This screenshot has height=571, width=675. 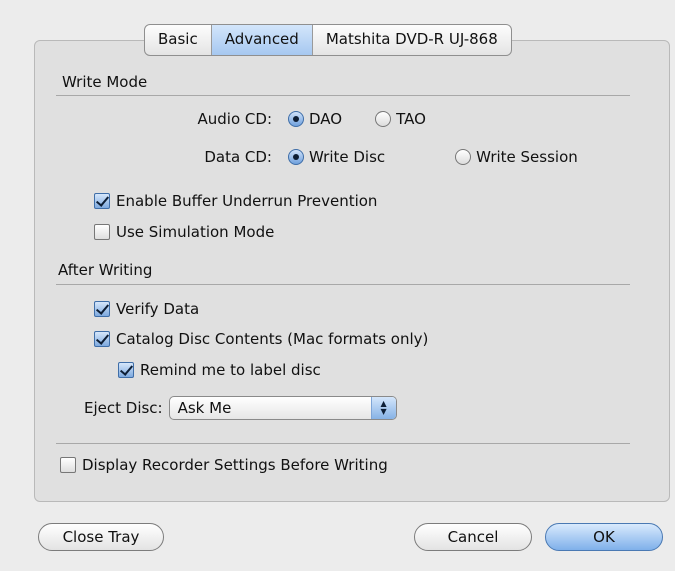 What do you see at coordinates (272, 339) in the screenshot?
I see `catalog-disc-label: Catalog Disc Contents (Mac formats only)` at bounding box center [272, 339].